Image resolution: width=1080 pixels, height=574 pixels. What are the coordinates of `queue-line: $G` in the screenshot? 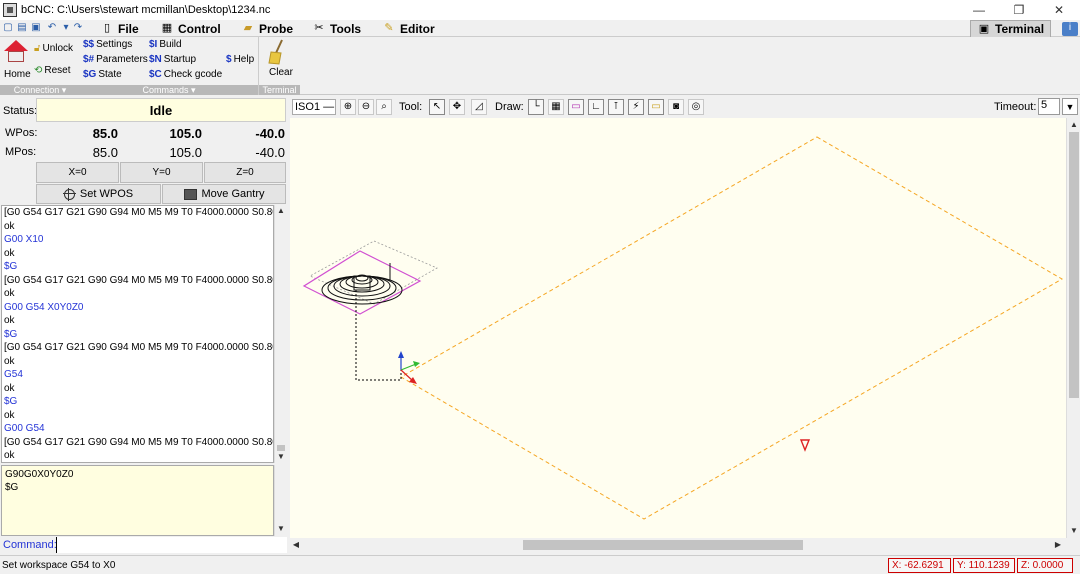 It's located at (12, 487).